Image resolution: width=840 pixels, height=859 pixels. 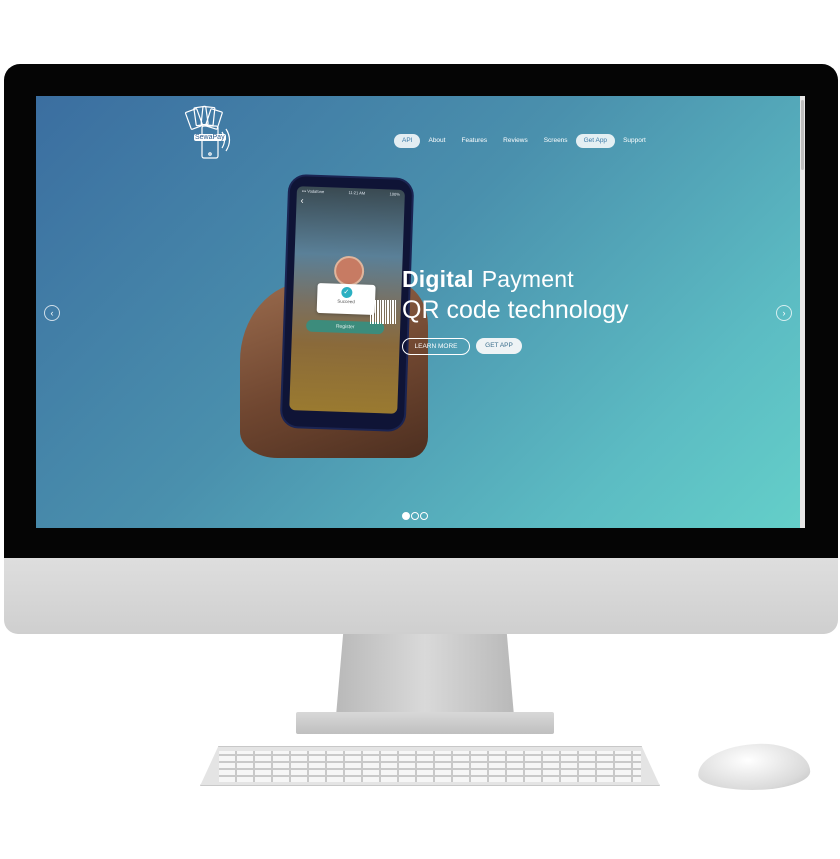 What do you see at coordinates (499, 346) in the screenshot?
I see `get-app-button: GET APP` at bounding box center [499, 346].